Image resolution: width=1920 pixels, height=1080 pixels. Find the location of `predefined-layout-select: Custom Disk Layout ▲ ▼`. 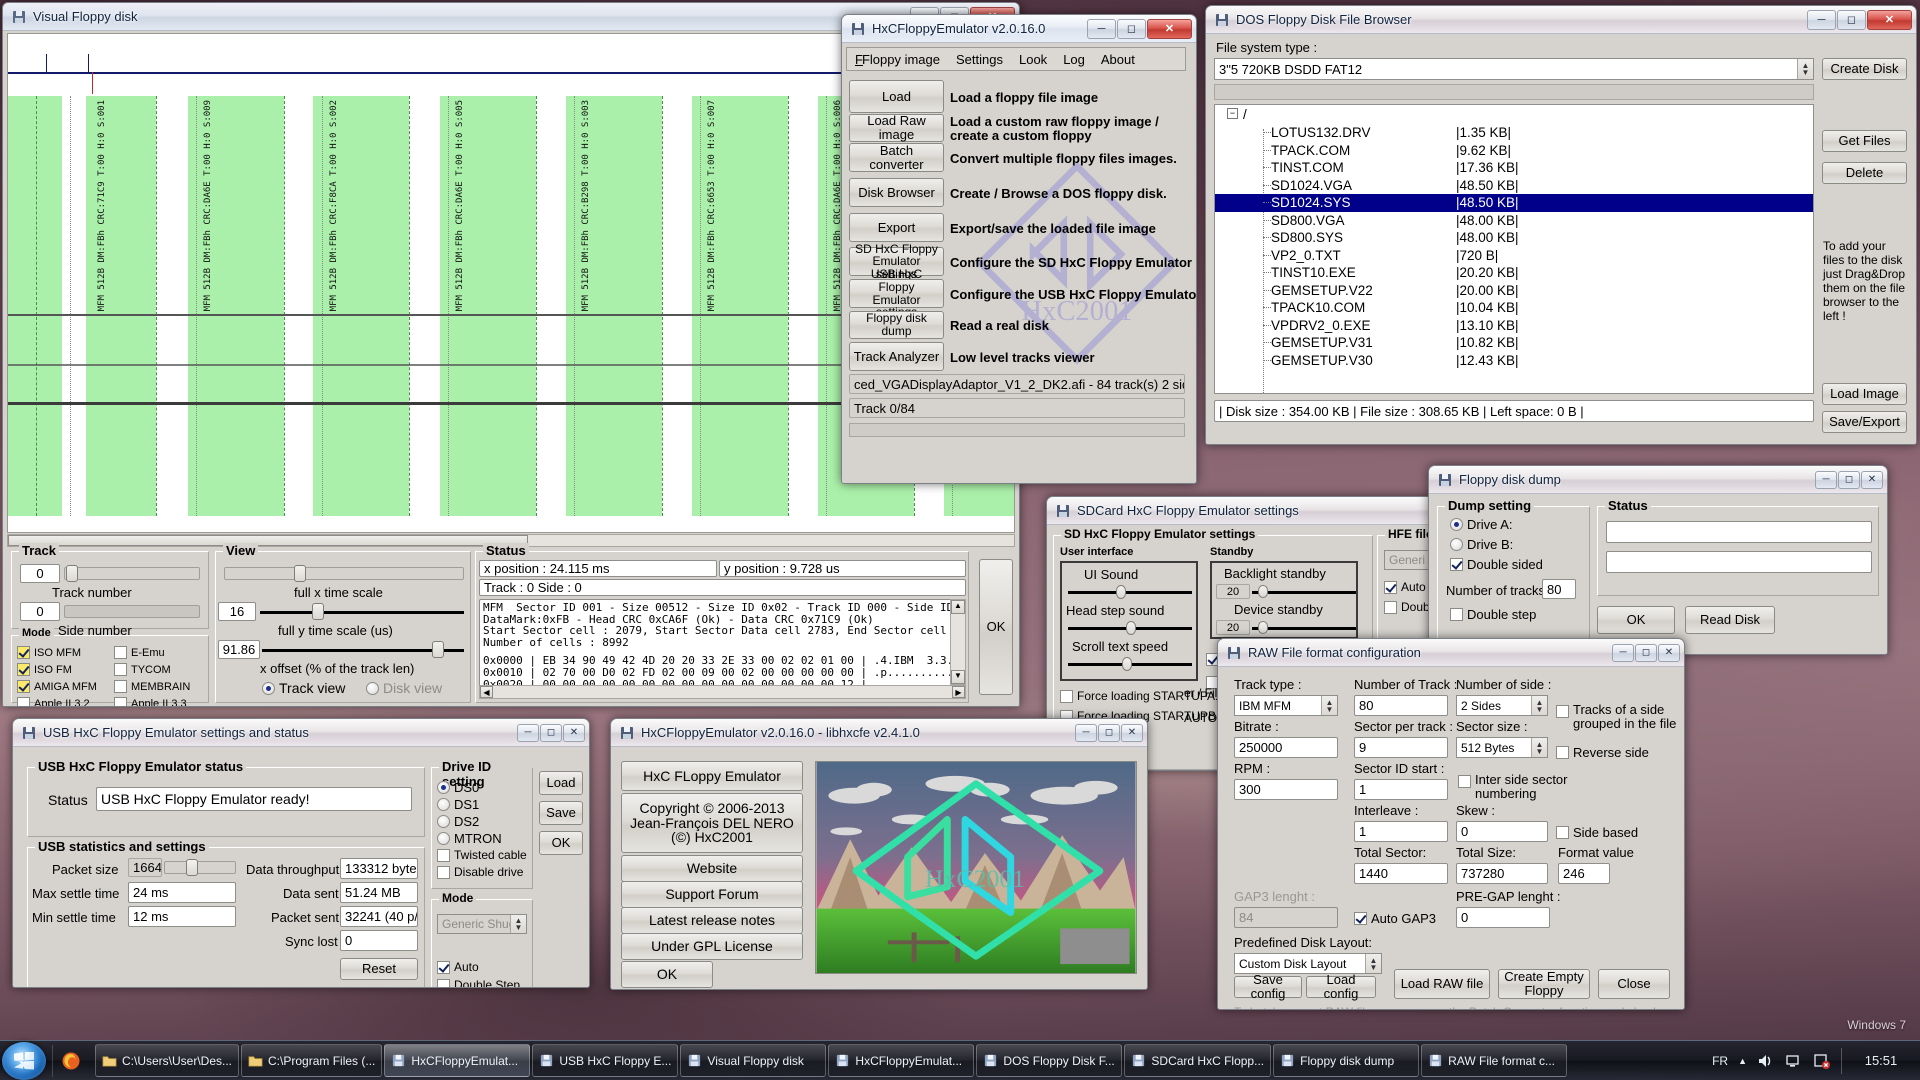

predefined-layout-select: Custom Disk Layout ▲ ▼ is located at coordinates (1308, 963).